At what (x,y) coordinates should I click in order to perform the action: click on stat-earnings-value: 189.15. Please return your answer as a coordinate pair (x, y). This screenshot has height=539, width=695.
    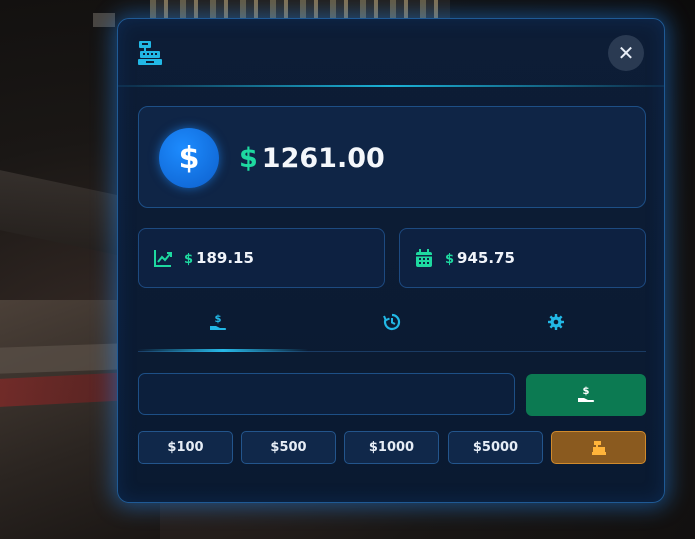
    Looking at the image, I should click on (225, 258).